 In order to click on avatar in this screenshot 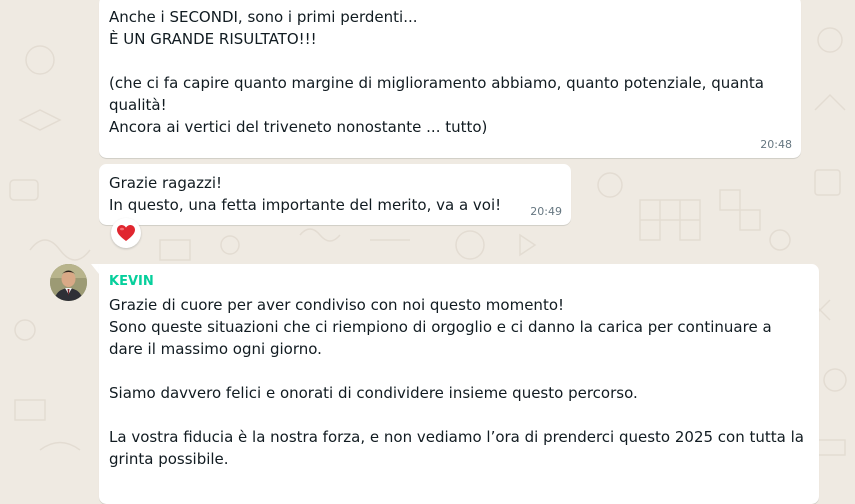, I will do `click(68, 282)`.